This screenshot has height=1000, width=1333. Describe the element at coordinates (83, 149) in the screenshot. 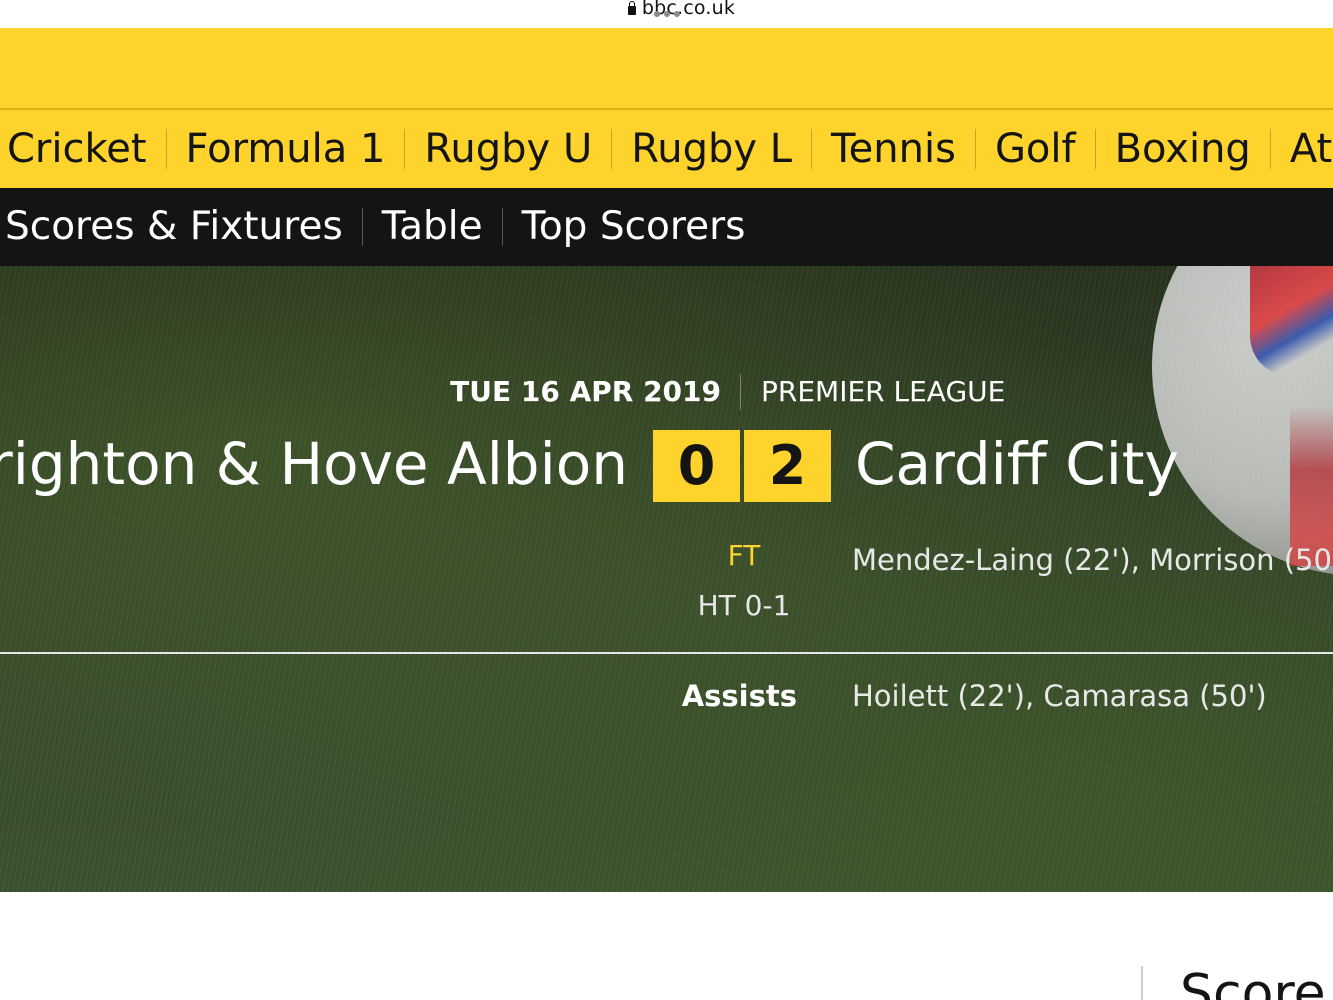

I see `sport-nav-cricket: Cricket` at that location.